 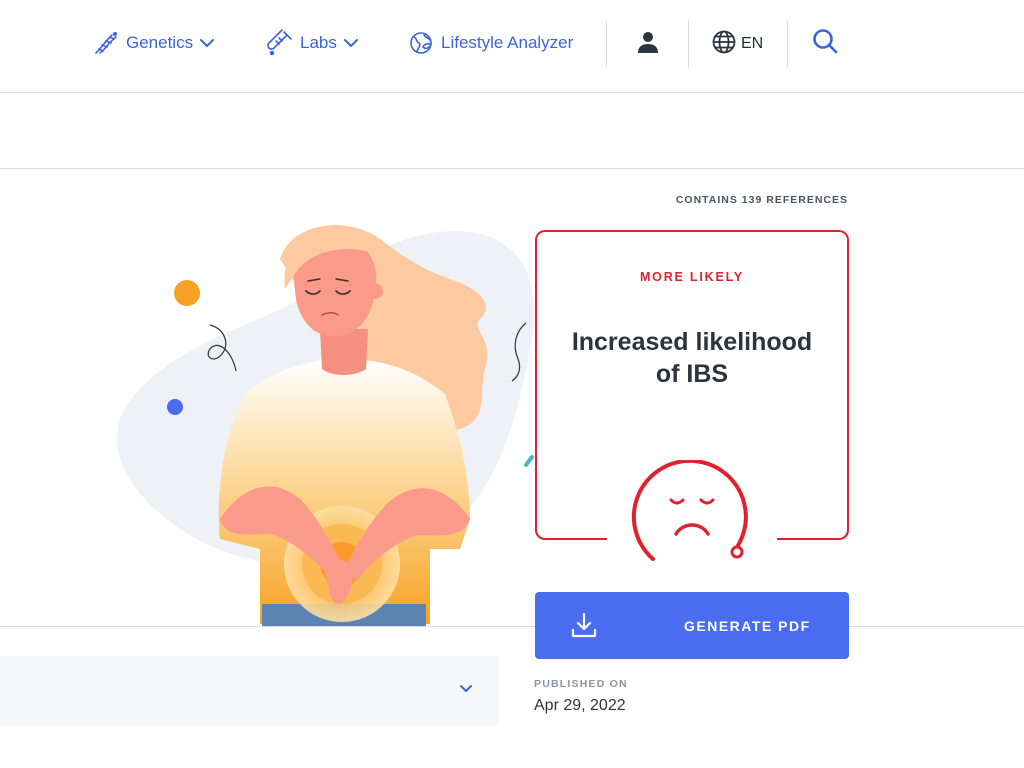 What do you see at coordinates (761, 200) in the screenshot?
I see `references-count: CONTAINS 139 REFERENCES` at bounding box center [761, 200].